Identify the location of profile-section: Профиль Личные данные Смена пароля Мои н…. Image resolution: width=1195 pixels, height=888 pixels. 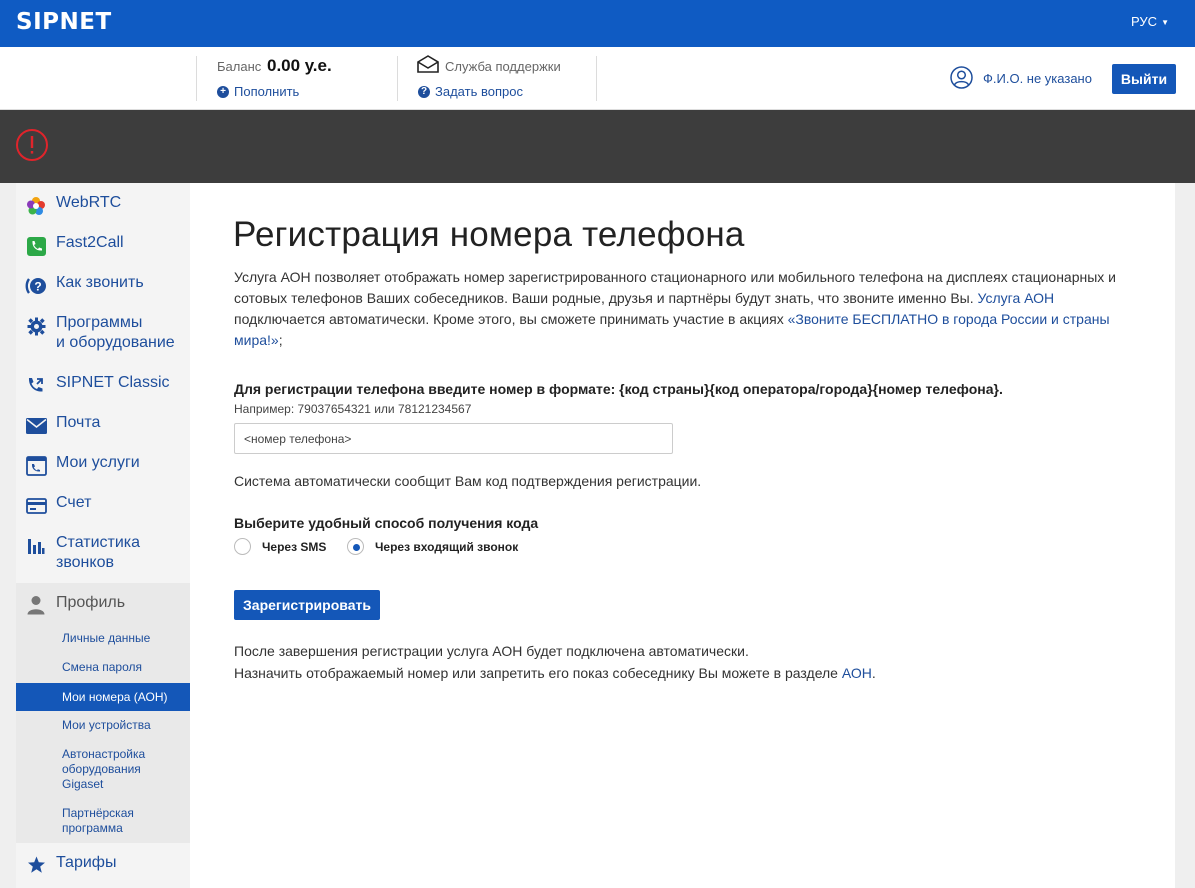
(103, 713).